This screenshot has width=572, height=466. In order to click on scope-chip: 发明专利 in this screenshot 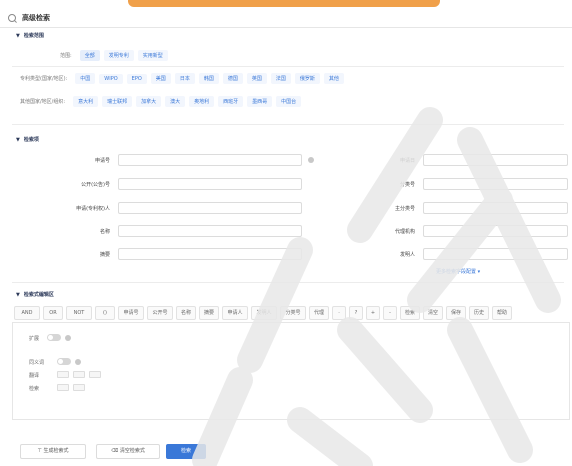, I will do `click(118, 55)`.